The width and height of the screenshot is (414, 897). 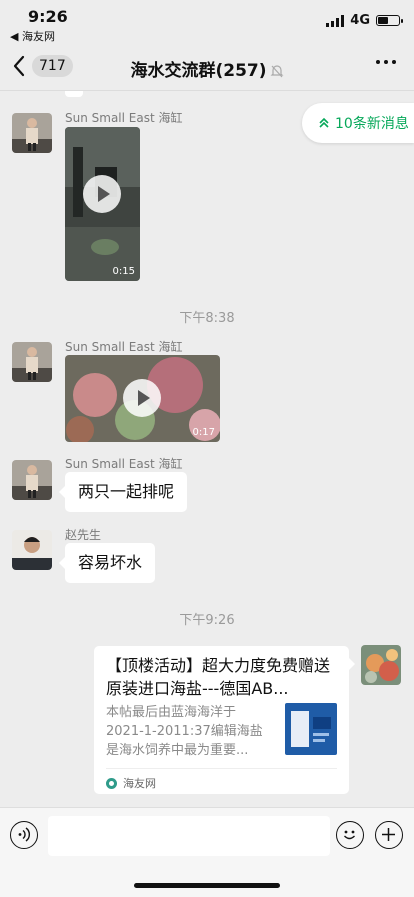 I want to click on back-to-app-link: ◀ 海友网, so click(x=32, y=36).